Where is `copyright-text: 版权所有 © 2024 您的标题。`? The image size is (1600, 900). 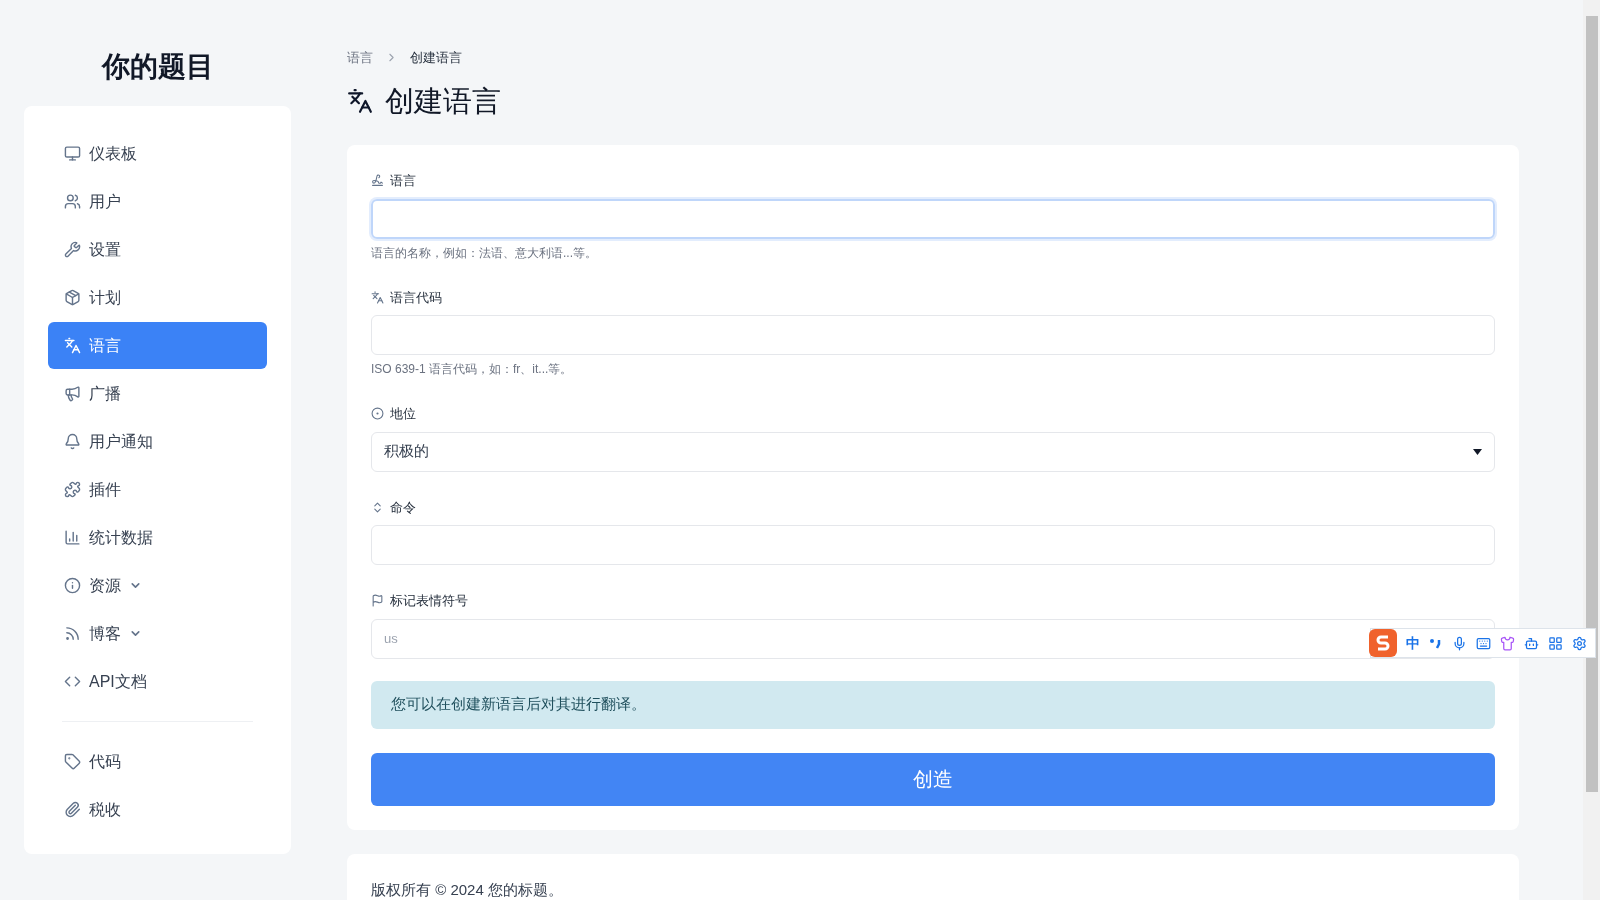
copyright-text: 版权所有 © 2024 您的标题。 is located at coordinates (467, 889).